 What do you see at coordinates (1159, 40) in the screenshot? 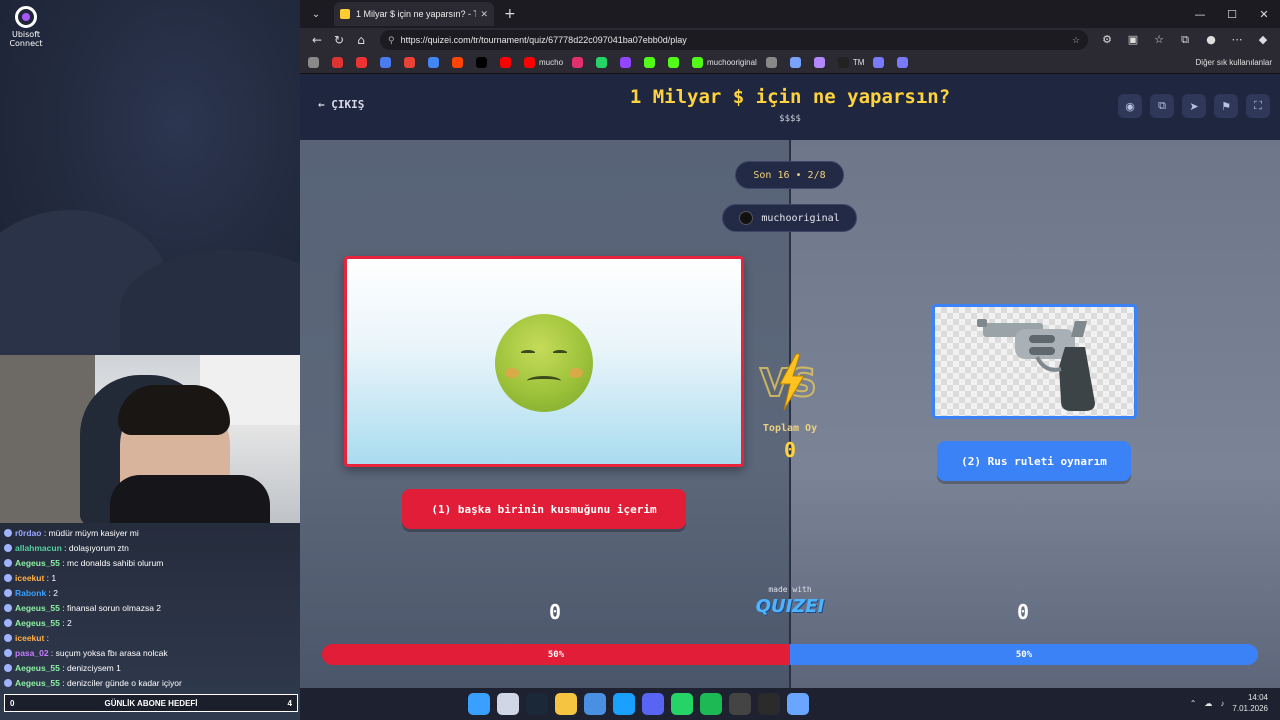
I see `favorites-icon: ☆` at bounding box center [1159, 40].